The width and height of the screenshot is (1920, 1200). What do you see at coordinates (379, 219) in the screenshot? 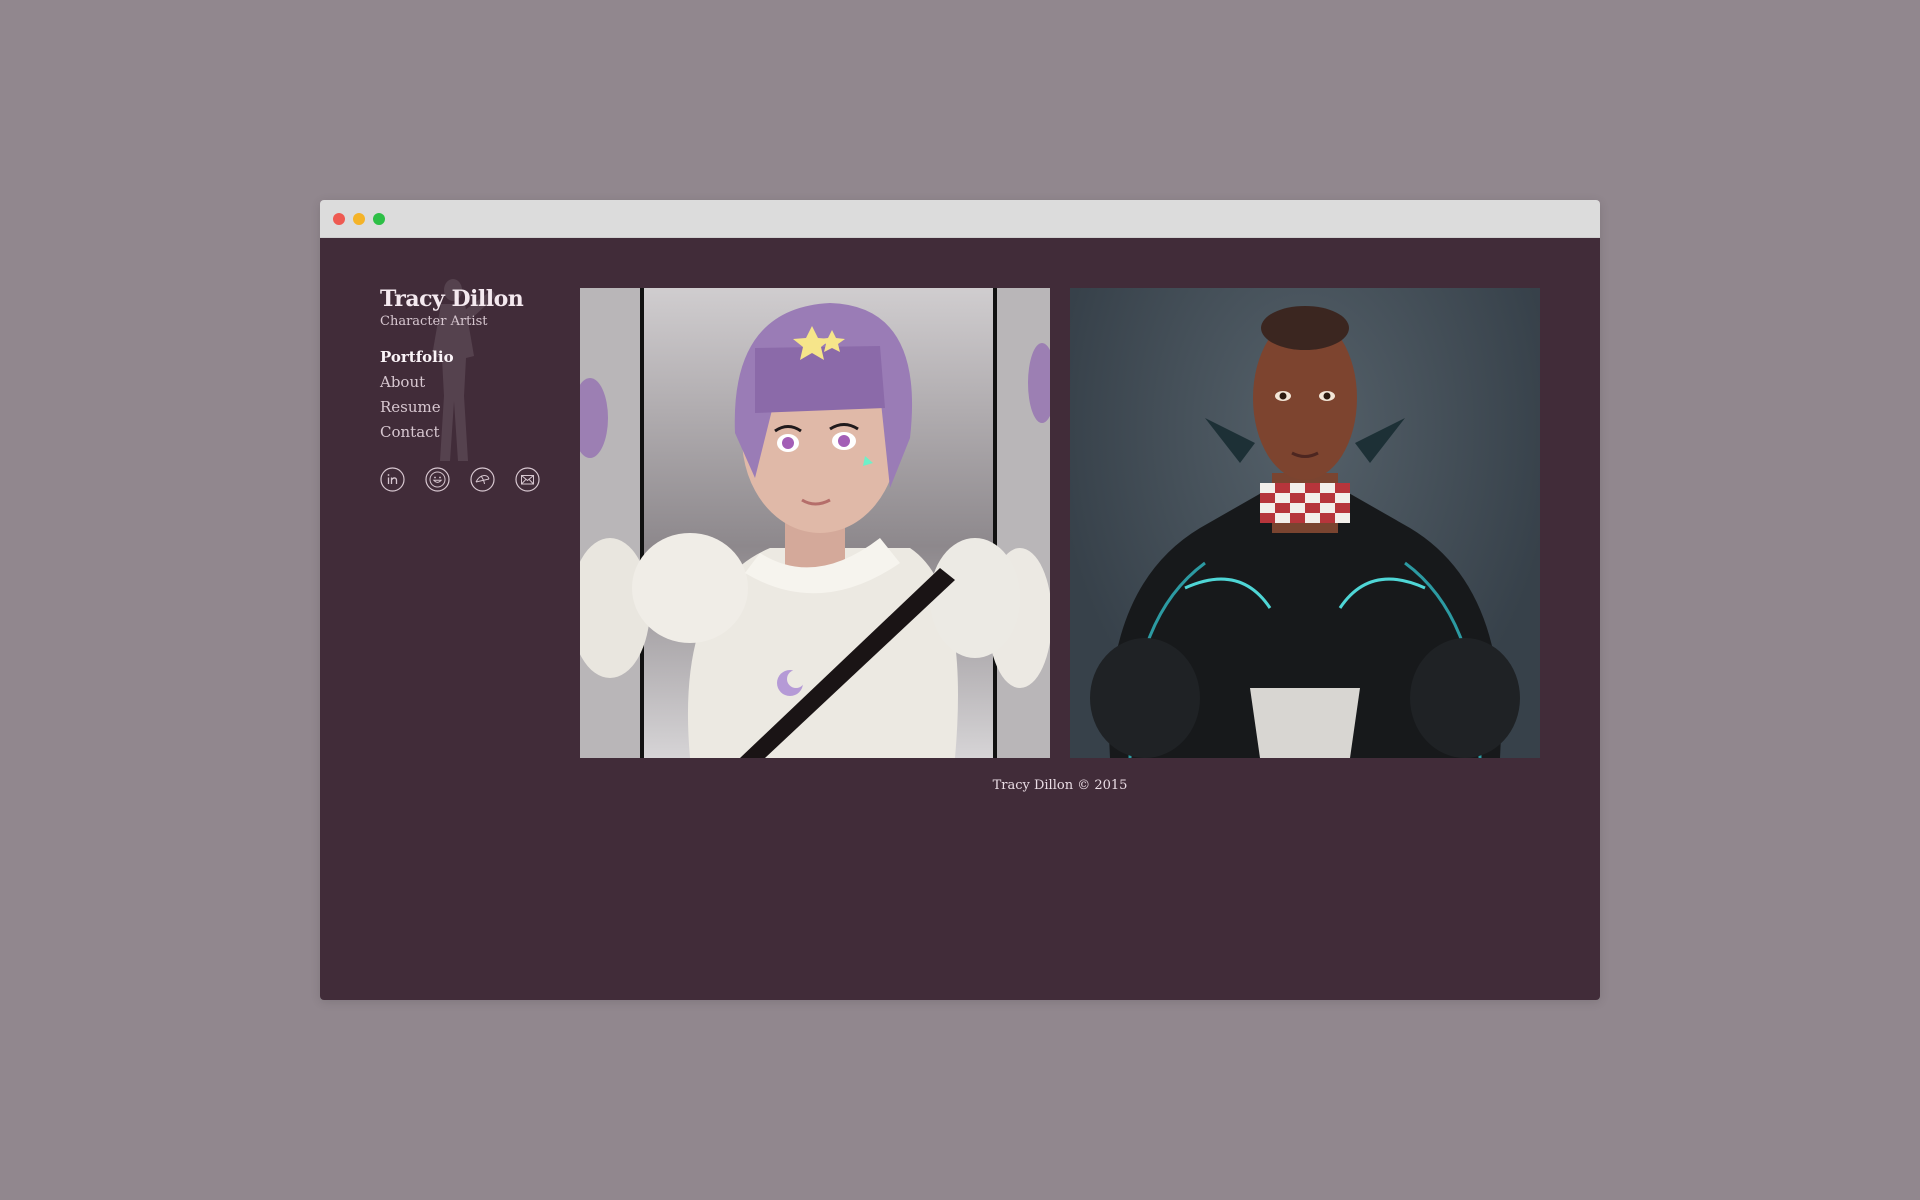
I see `maximize-window-button` at bounding box center [379, 219].